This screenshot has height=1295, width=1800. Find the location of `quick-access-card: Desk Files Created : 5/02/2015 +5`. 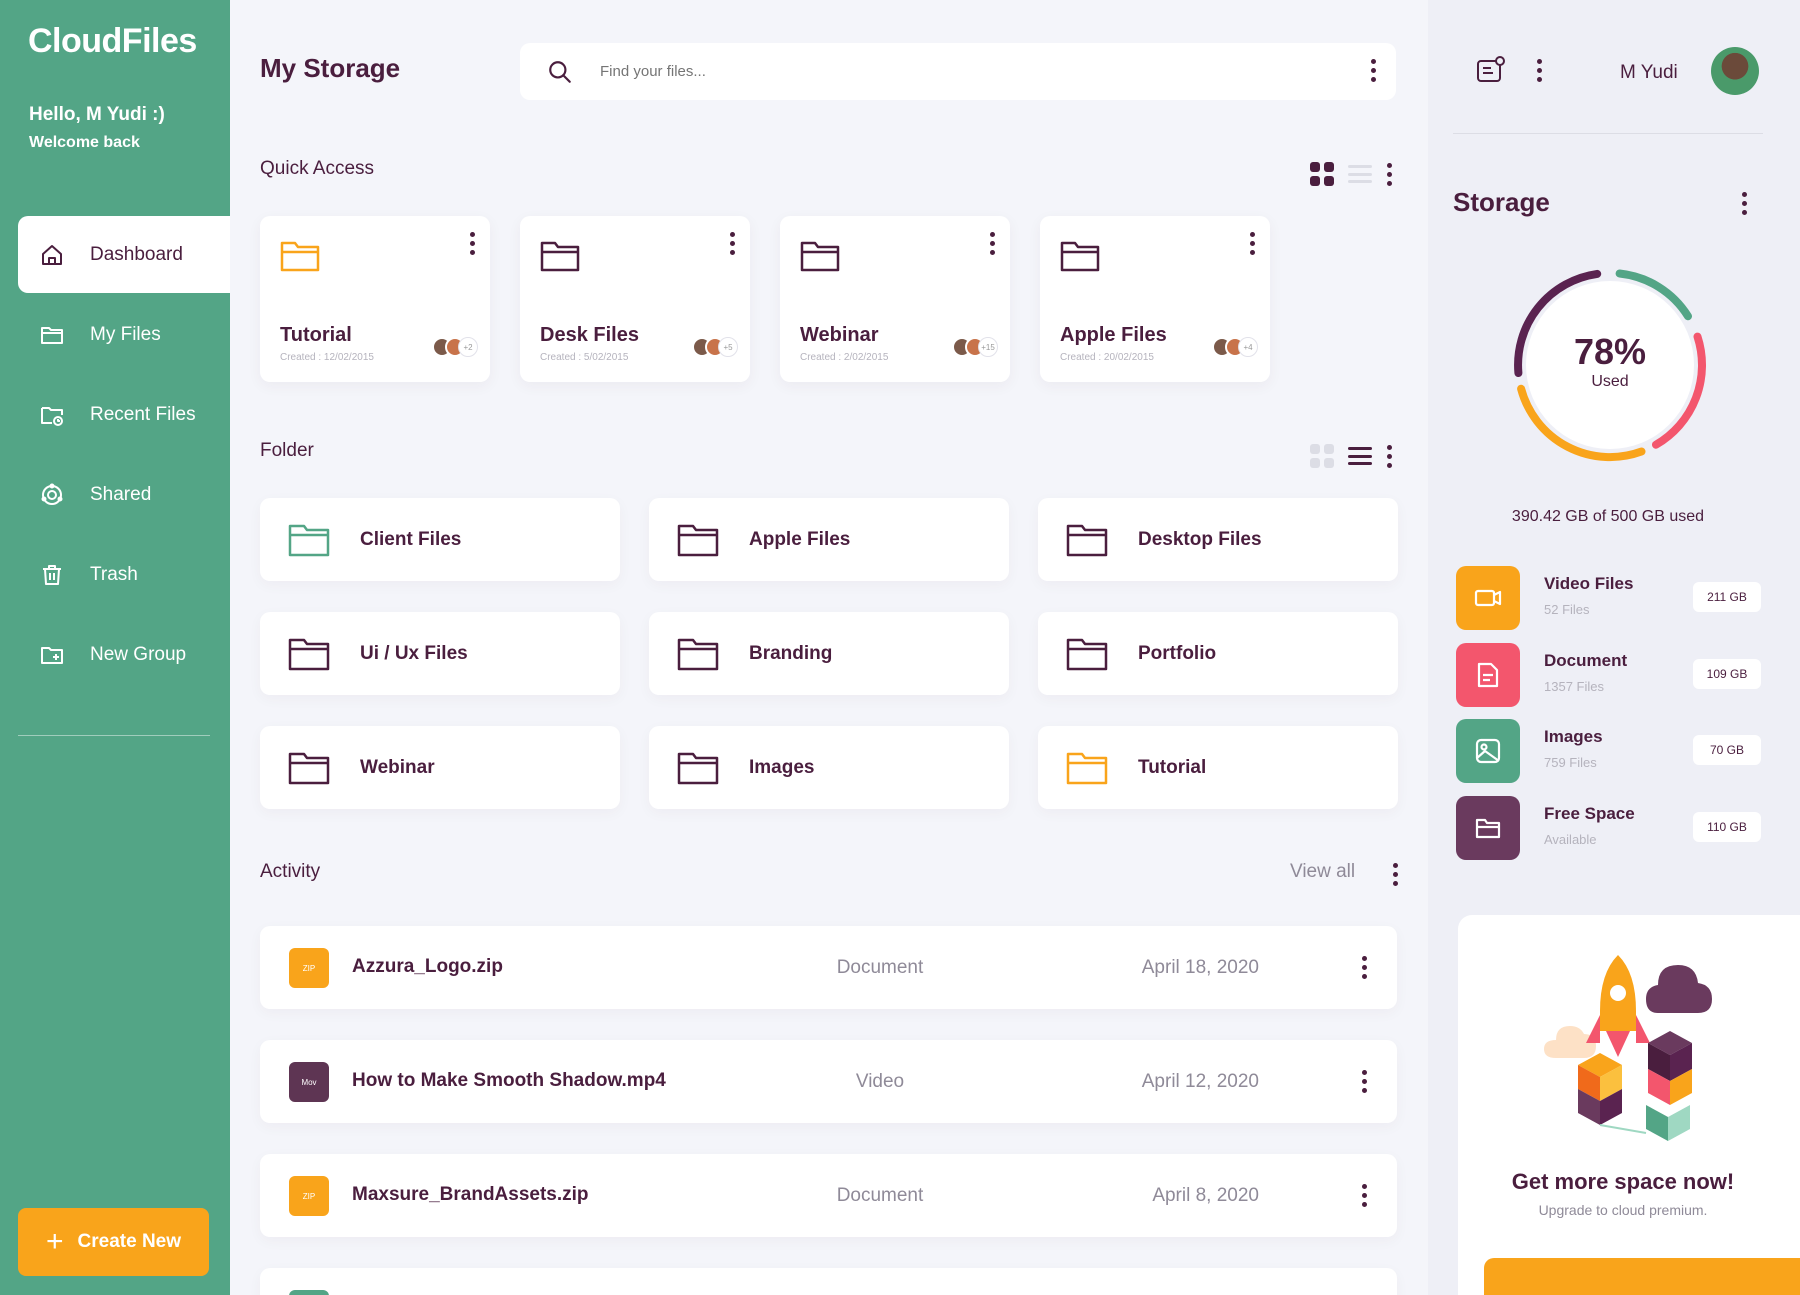

quick-access-card: Desk Files Created : 5/02/2015 +5 is located at coordinates (635, 299).